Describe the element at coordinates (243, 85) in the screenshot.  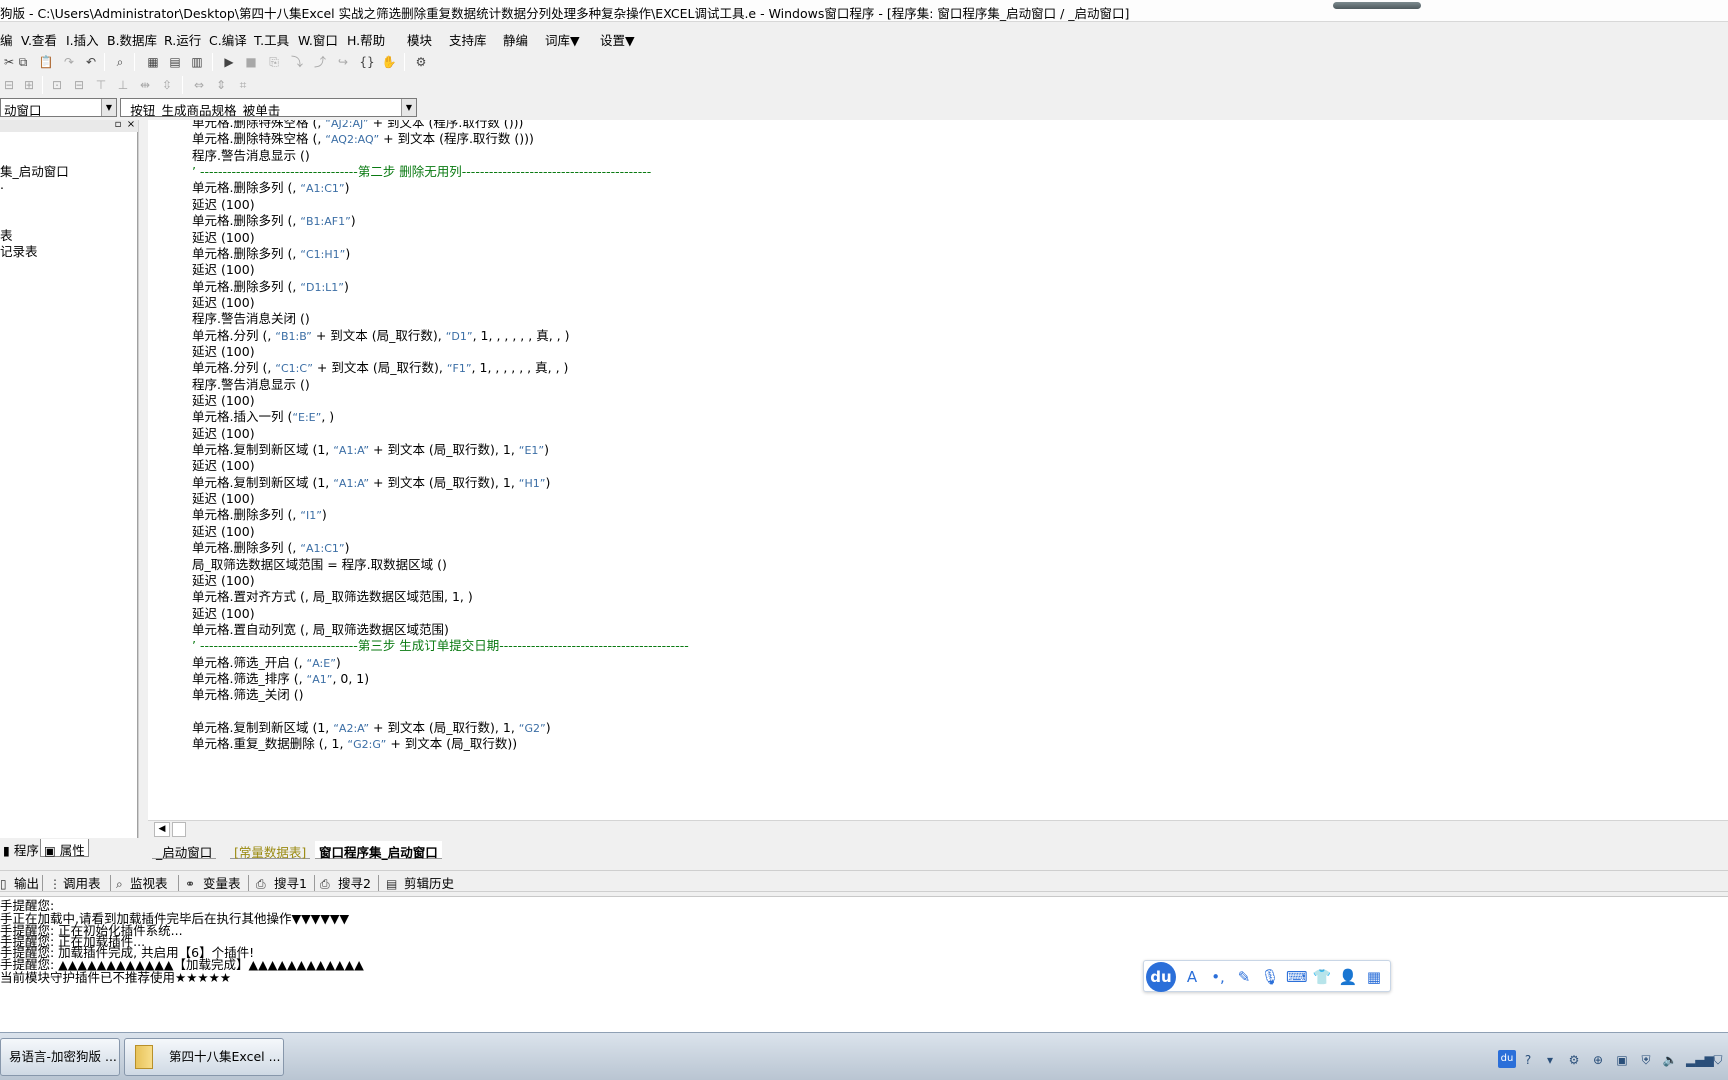
I see `size-icon: ⌗` at that location.